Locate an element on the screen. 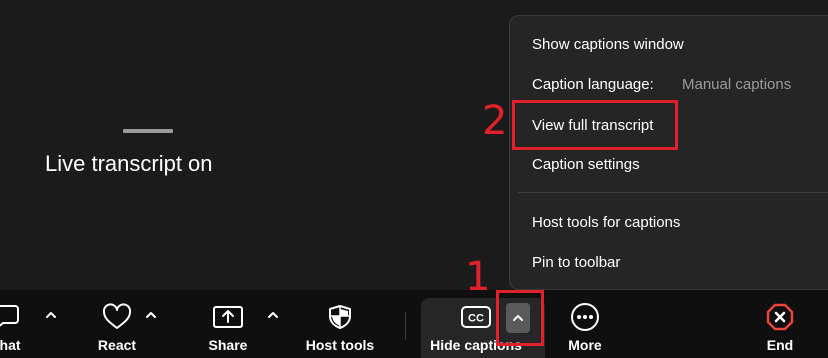 The height and width of the screenshot is (358, 828). svg-text: CC is located at coordinates (476, 319).